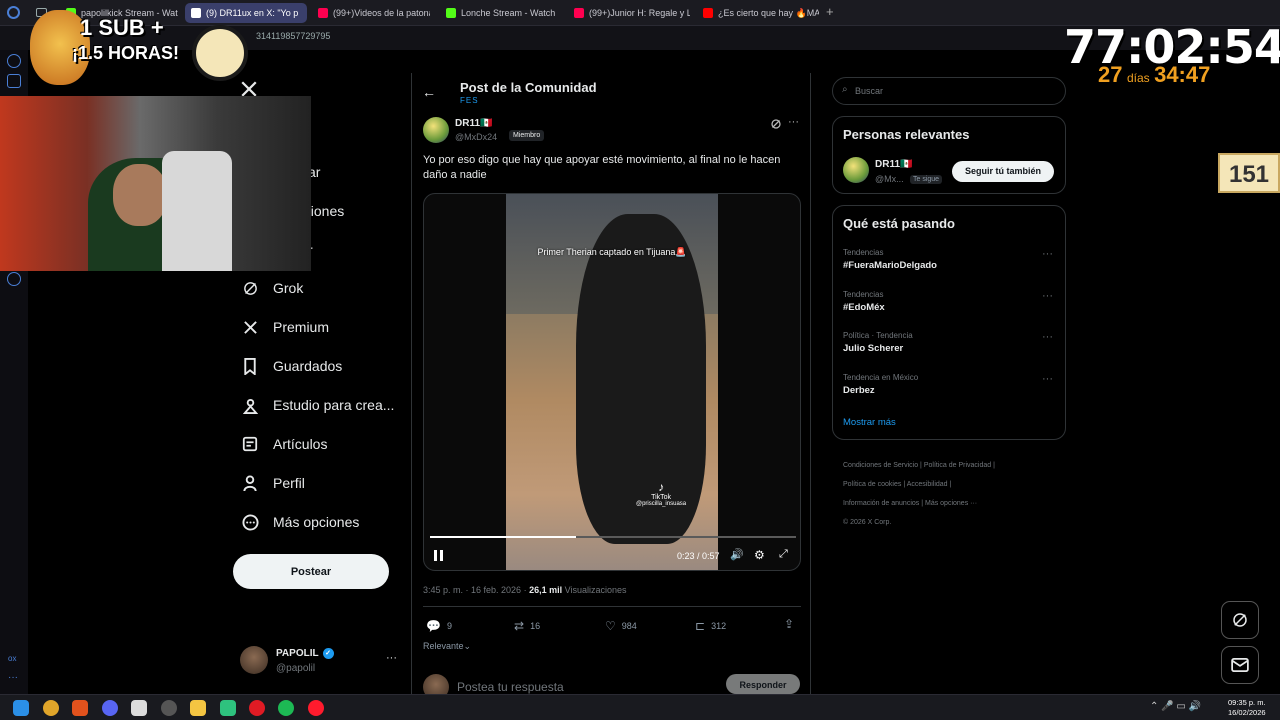 Image resolution: width=1280 pixels, height=720 pixels. I want to click on volume-icon: 🔊, so click(737, 554).